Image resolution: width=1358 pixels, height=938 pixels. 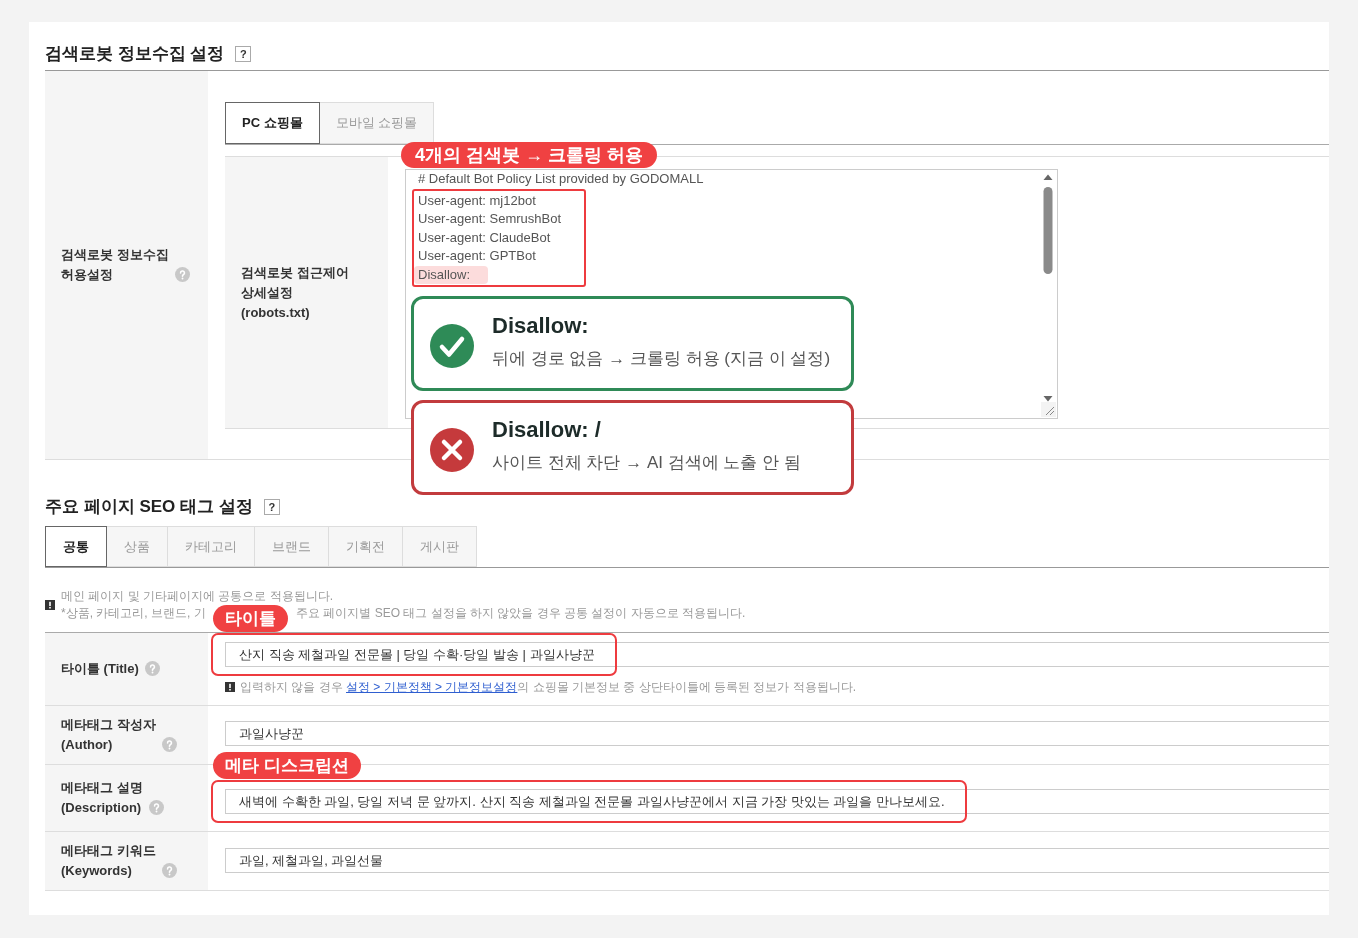 I want to click on row-label: 메타태그 작성자 (Author), so click(x=108, y=735).